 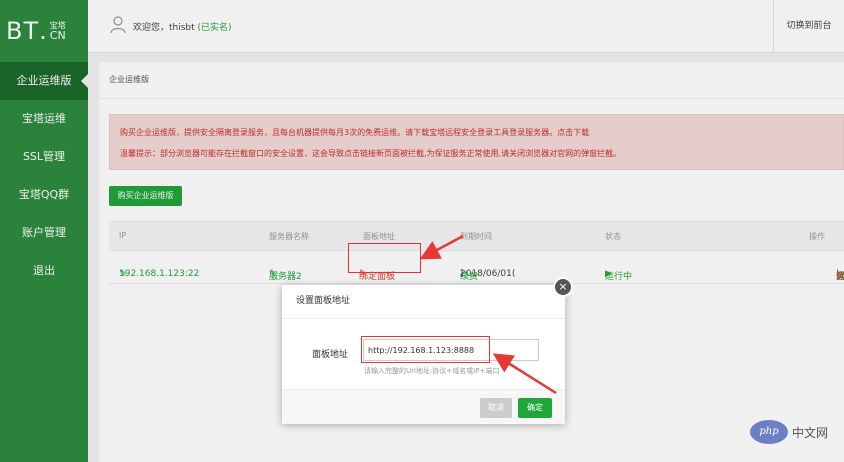 I want to click on watermark-text: 中文网, so click(x=810, y=432).